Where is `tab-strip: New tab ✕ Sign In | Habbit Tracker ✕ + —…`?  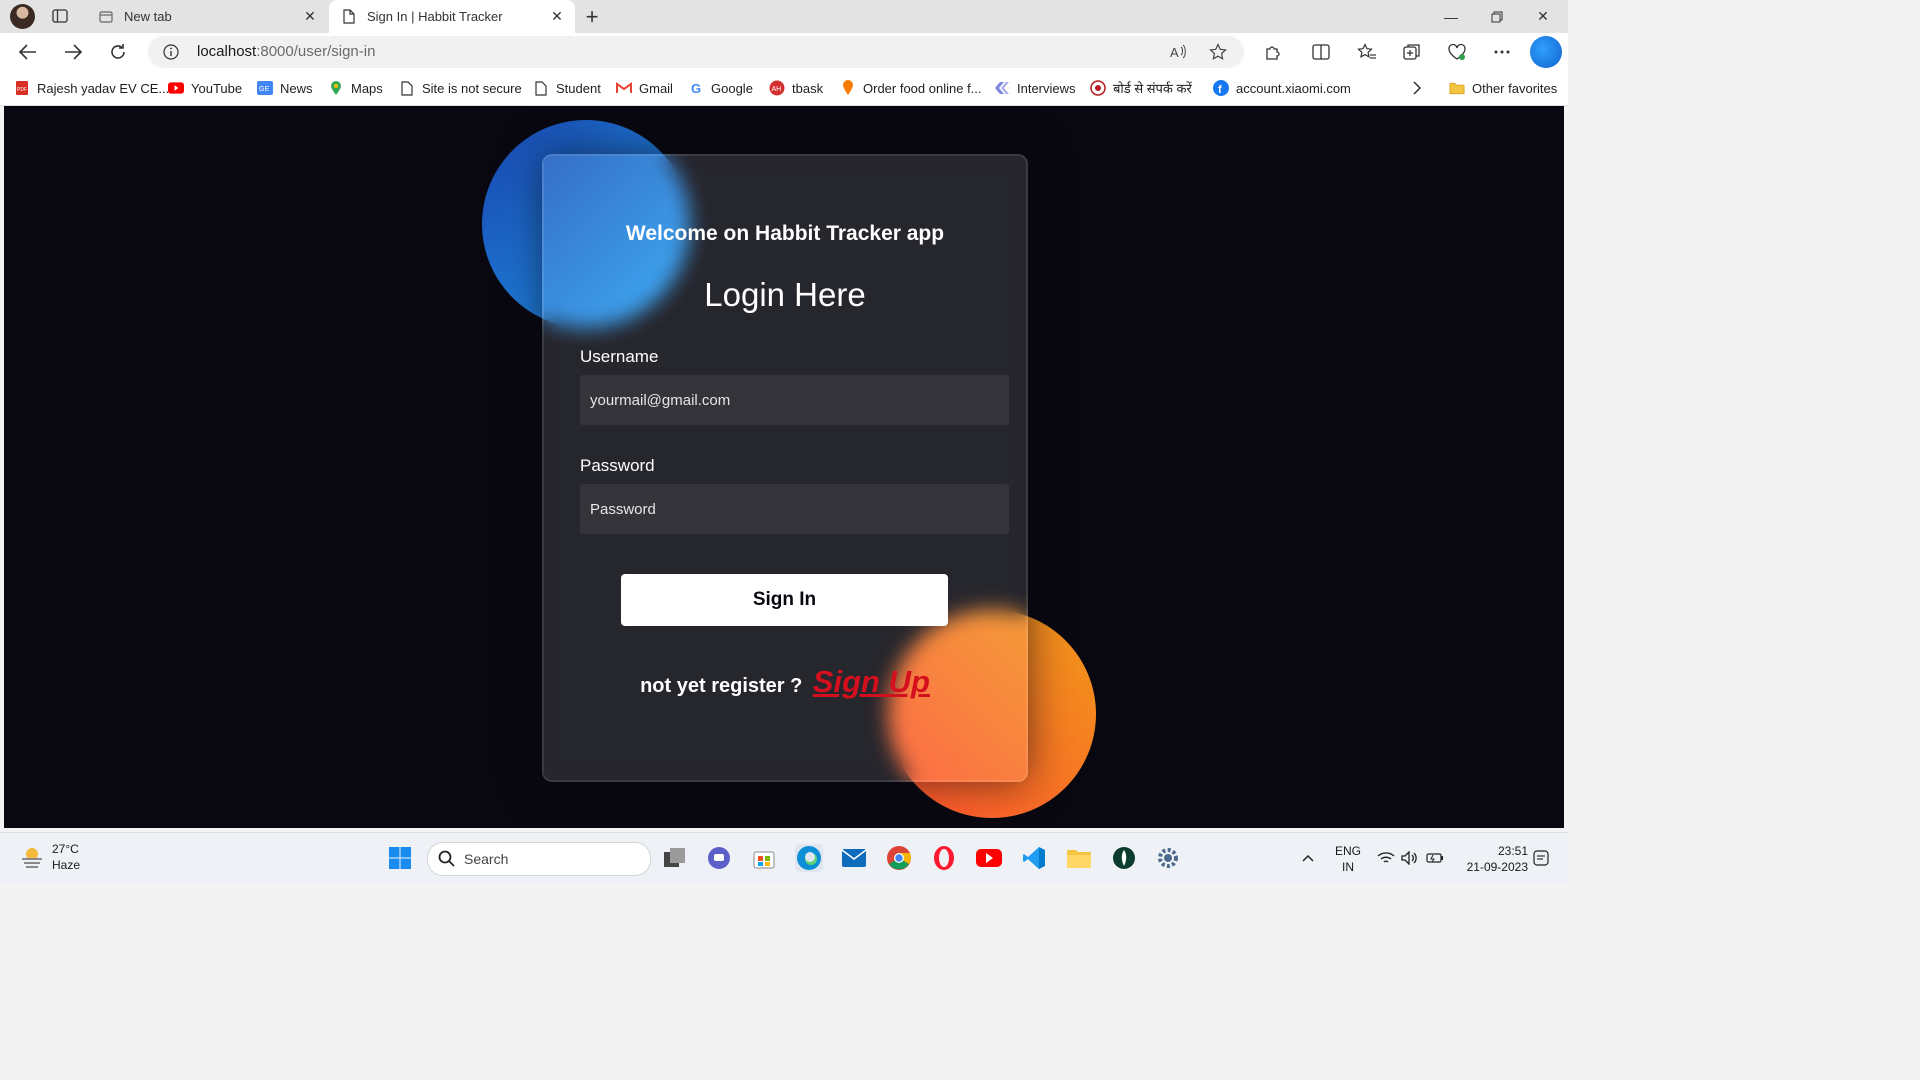 tab-strip: New tab ✕ Sign In | Habbit Tracker ✕ + —… is located at coordinates (784, 16).